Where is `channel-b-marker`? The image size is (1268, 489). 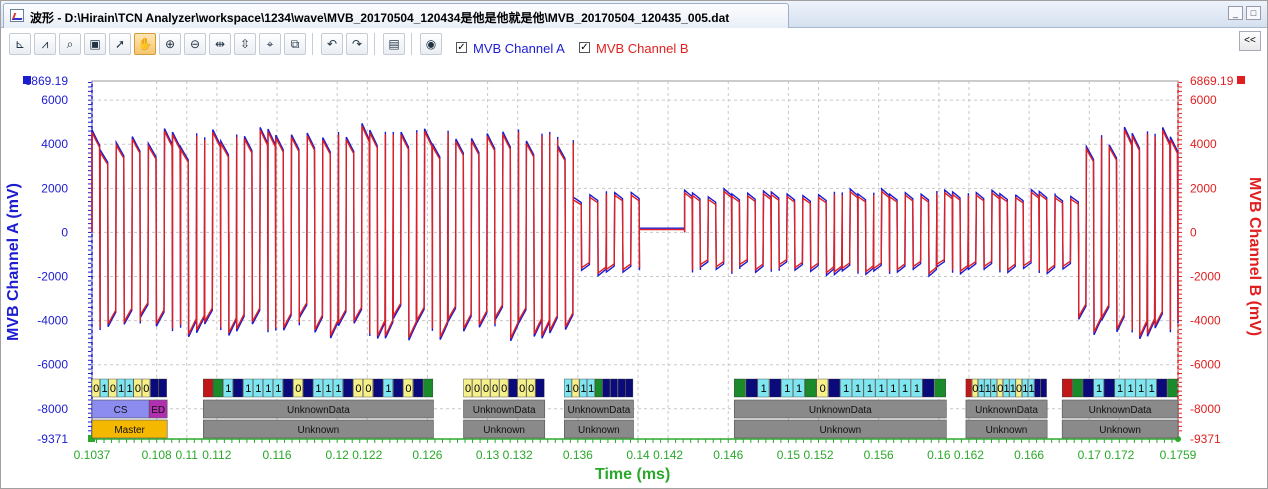
channel-b-marker is located at coordinates (1241, 80).